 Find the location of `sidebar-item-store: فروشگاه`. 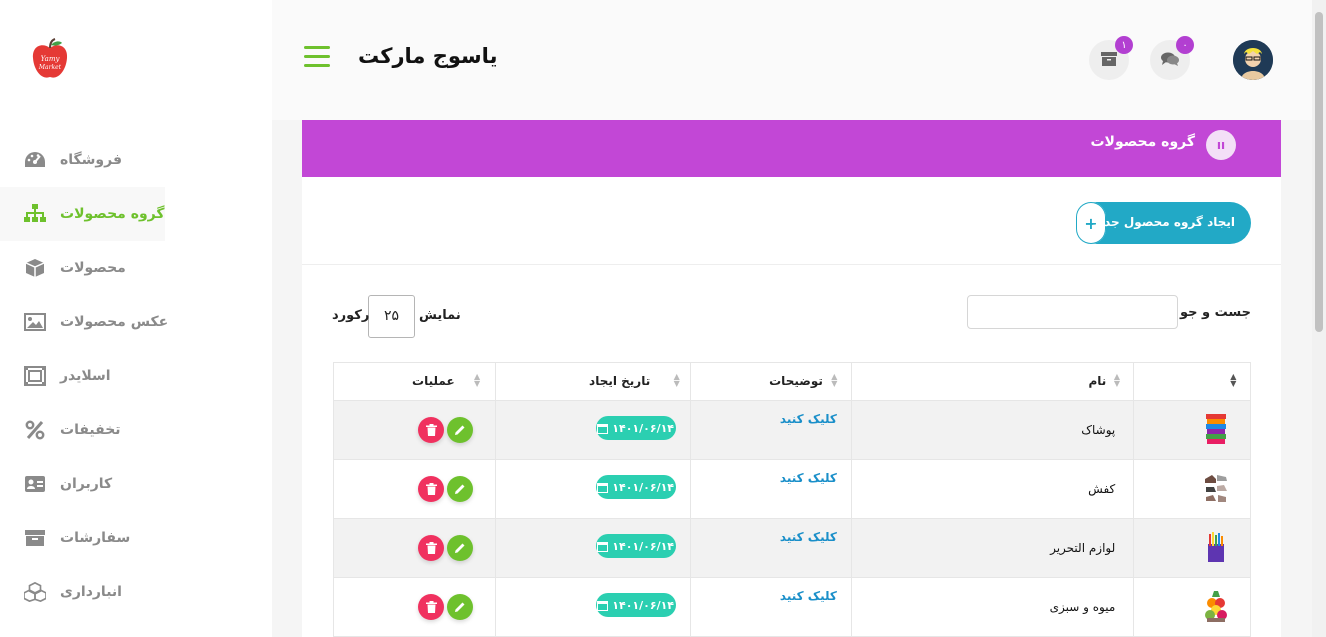

sidebar-item-store: فروشگاه is located at coordinates (136, 160).